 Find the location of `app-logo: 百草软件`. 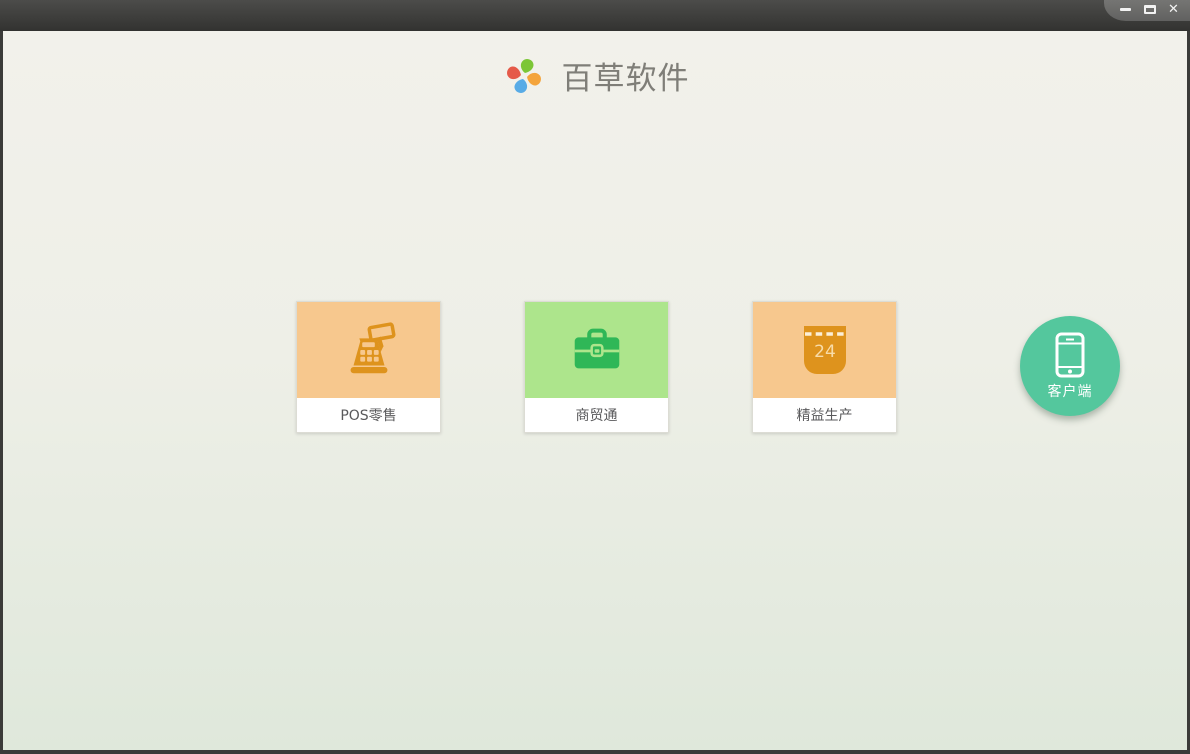

app-logo: 百草软件 is located at coordinates (595, 75).